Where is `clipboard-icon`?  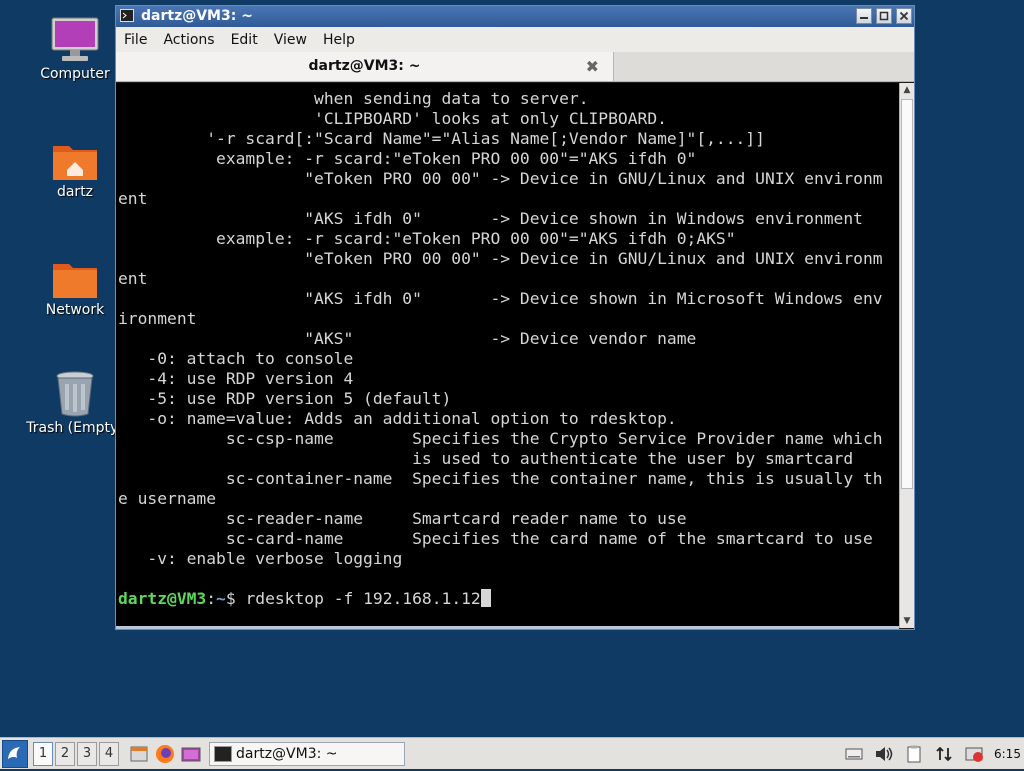 clipboard-icon is located at coordinates (914, 754).